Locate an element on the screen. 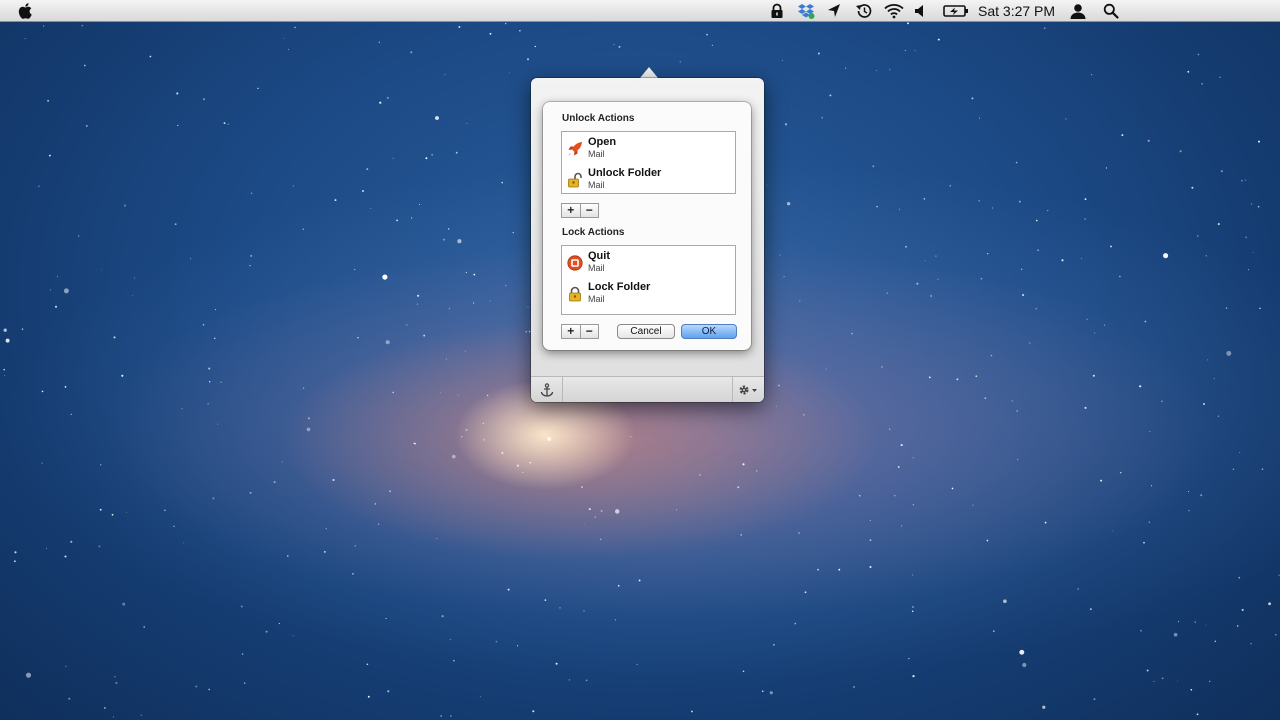  unlocked-padlock-icon is located at coordinates (575, 180).